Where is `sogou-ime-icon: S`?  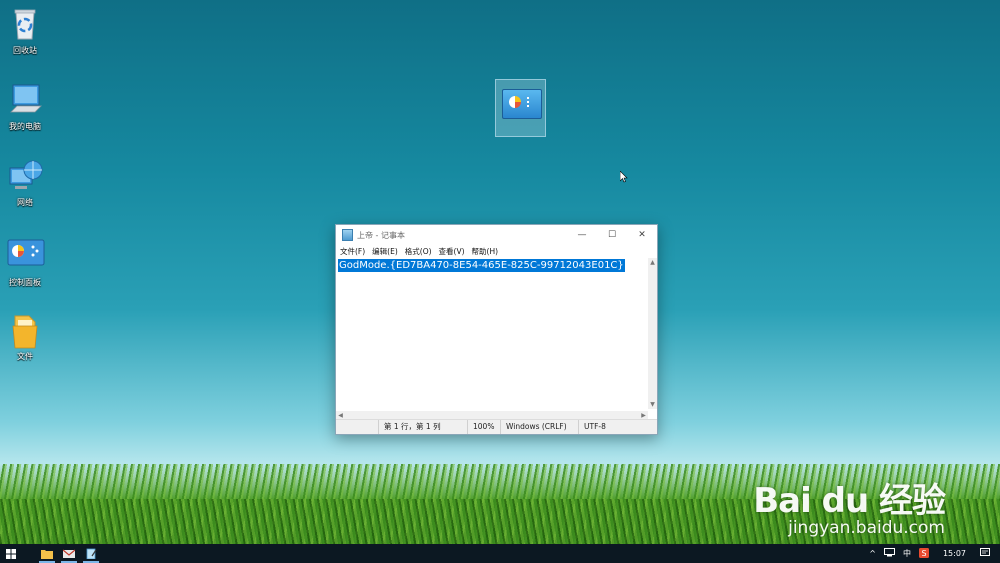
sogou-ime-icon: S is located at coordinates (923, 553).